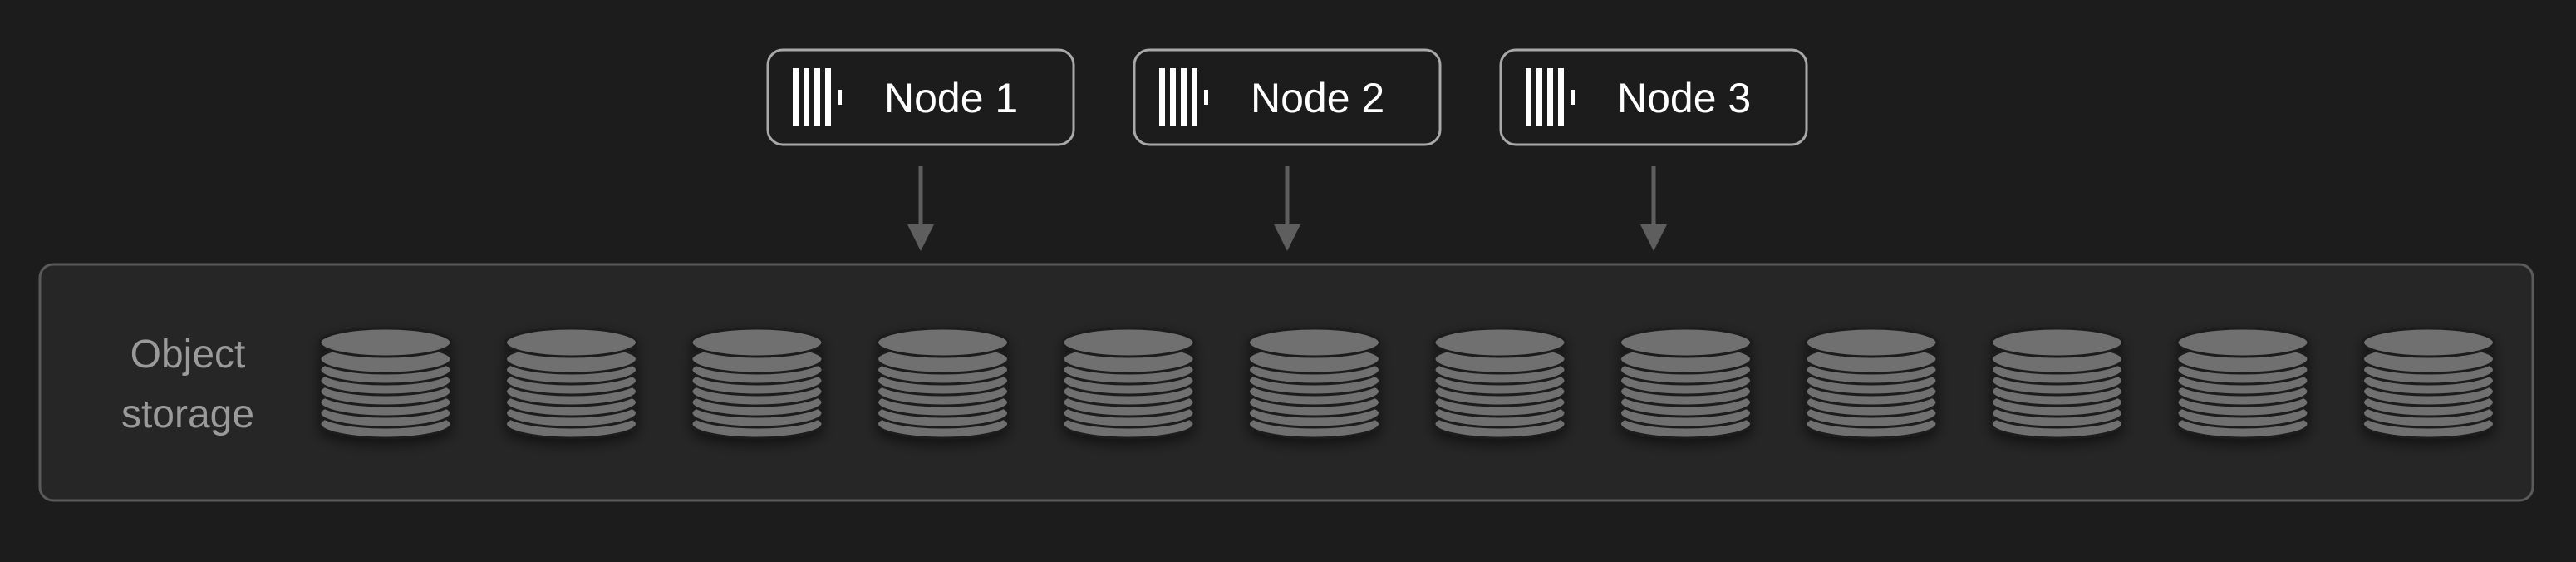 Image resolution: width=2576 pixels, height=562 pixels. I want to click on node-label: Node 2, so click(1317, 98).